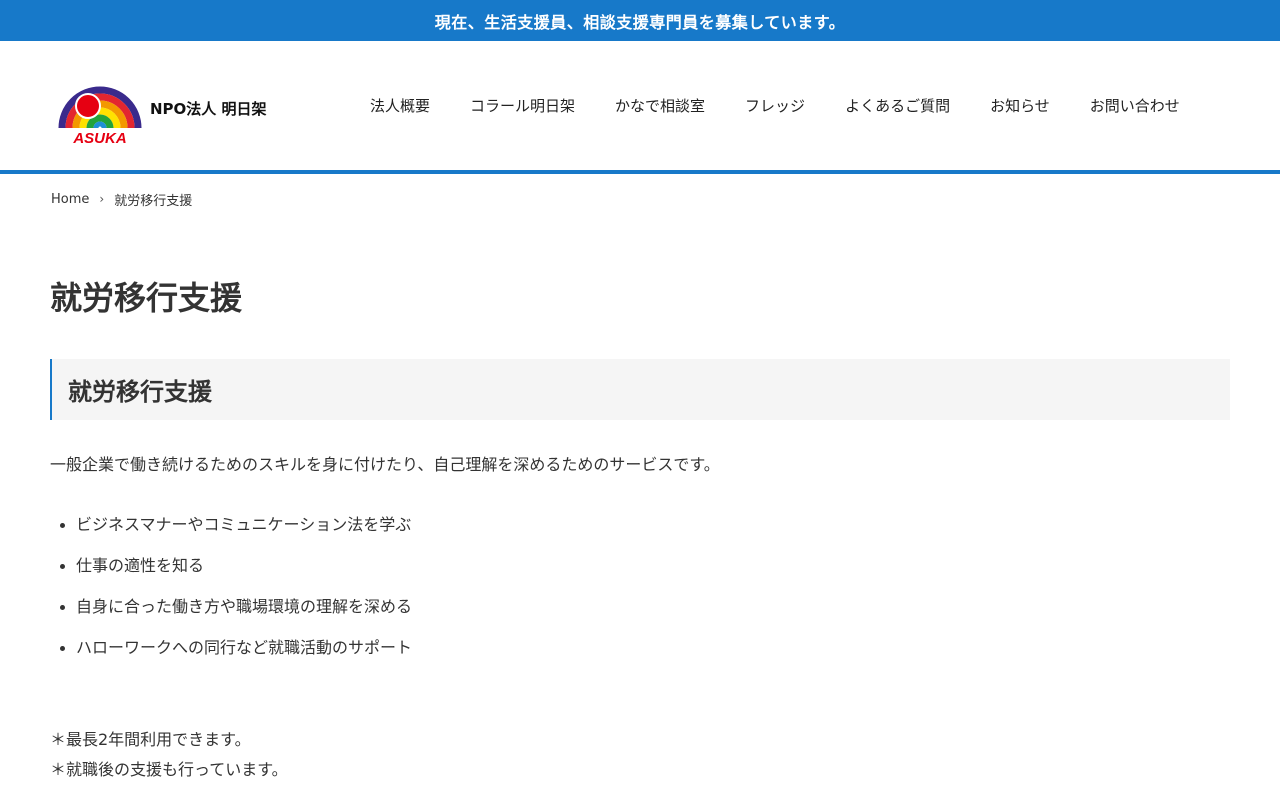 Image resolution: width=1280 pixels, height=800 pixels. I want to click on nav-item-fledge: フレッジ, so click(775, 105).